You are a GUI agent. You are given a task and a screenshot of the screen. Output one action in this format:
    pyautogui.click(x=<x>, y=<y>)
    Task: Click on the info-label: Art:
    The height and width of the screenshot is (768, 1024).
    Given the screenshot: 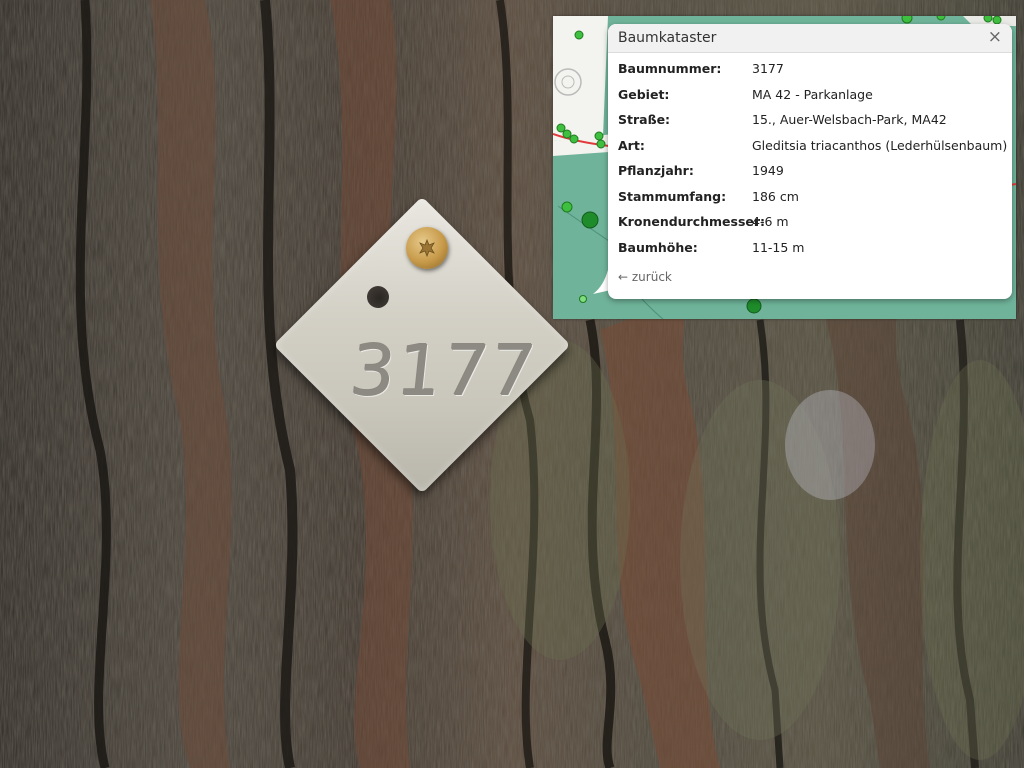 What is the action you would take?
    pyautogui.click(x=631, y=145)
    